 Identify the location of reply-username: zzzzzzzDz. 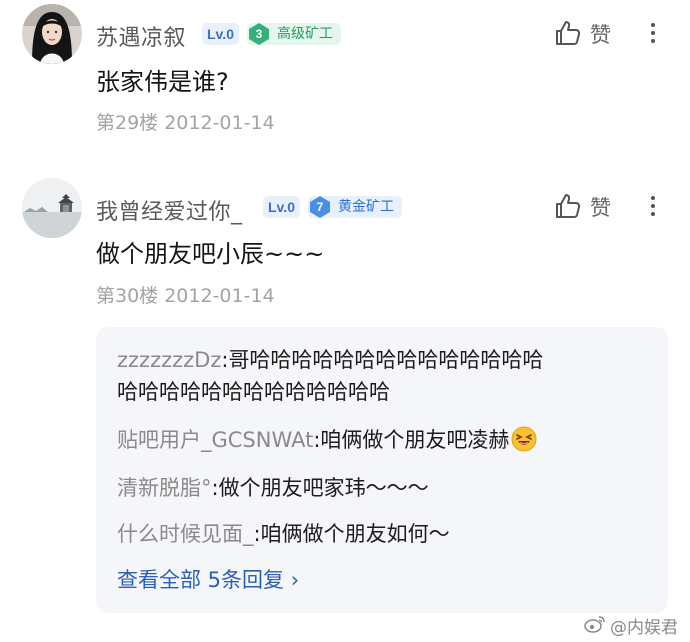
(169, 360).